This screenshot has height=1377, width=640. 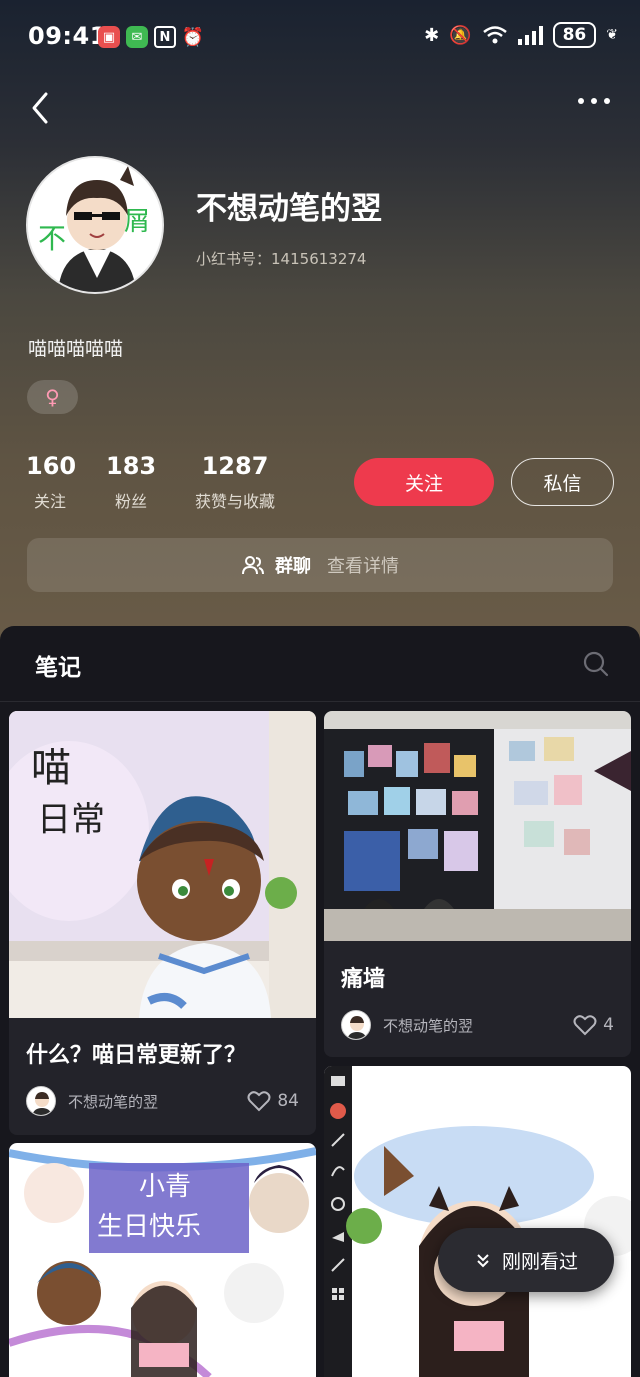 I want to click on like-button: 4, so click(x=593, y=1025).